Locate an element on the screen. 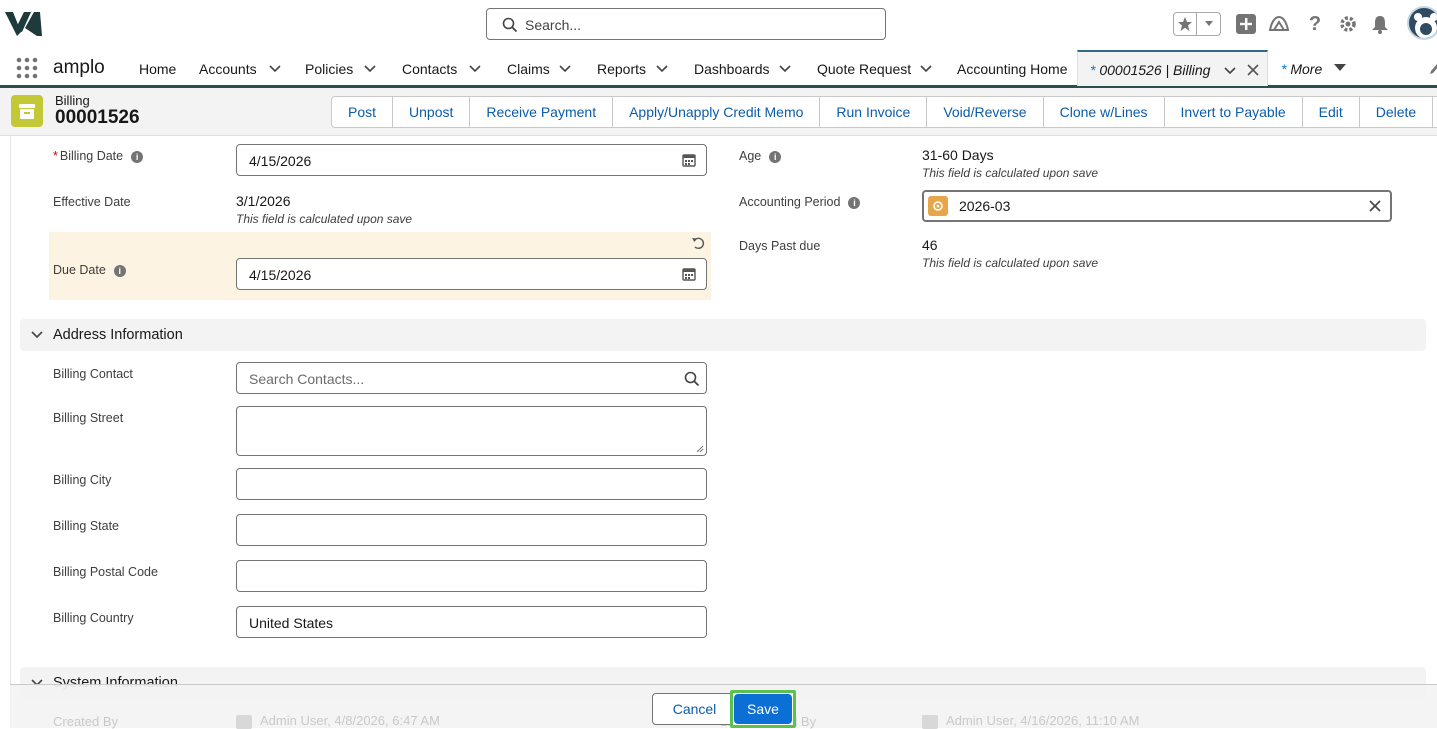 The width and height of the screenshot is (1437, 729). billing-postal-code-input is located at coordinates (471, 576).